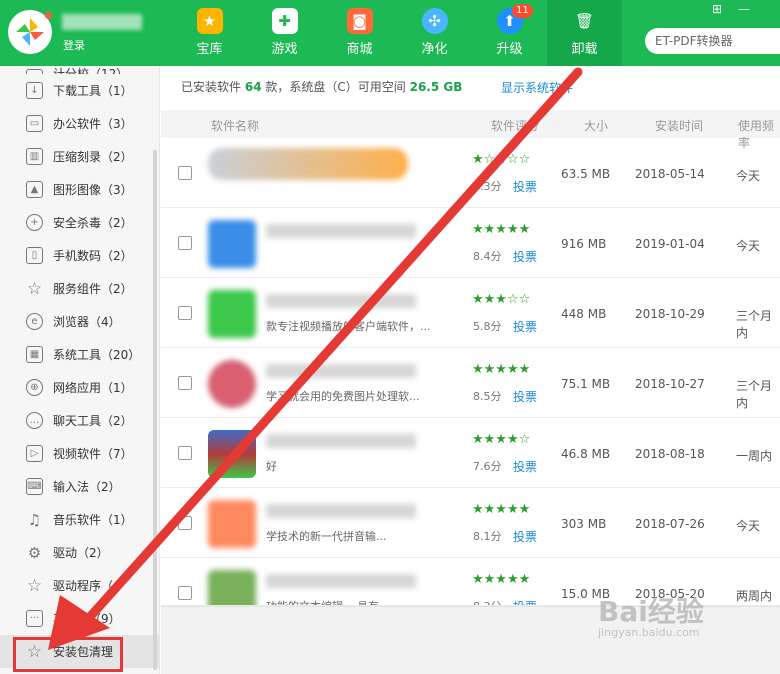 This screenshot has height=674, width=780. I want to click on search-input: ET-PDF转换器, so click(712, 41).